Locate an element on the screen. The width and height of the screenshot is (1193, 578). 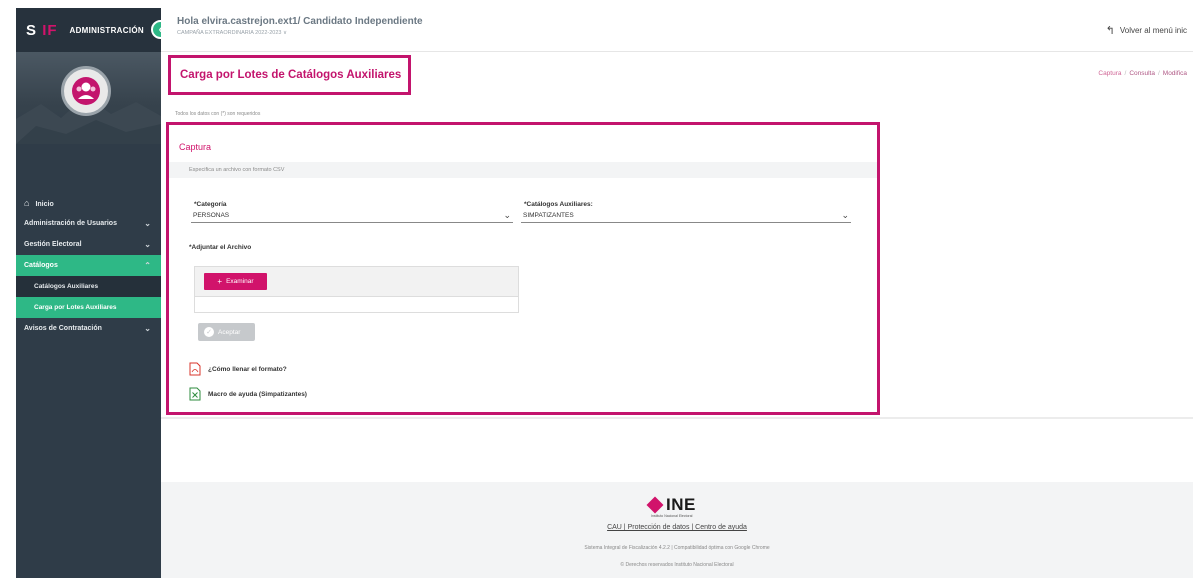
check-icon: ✓ is located at coordinates (209, 332).